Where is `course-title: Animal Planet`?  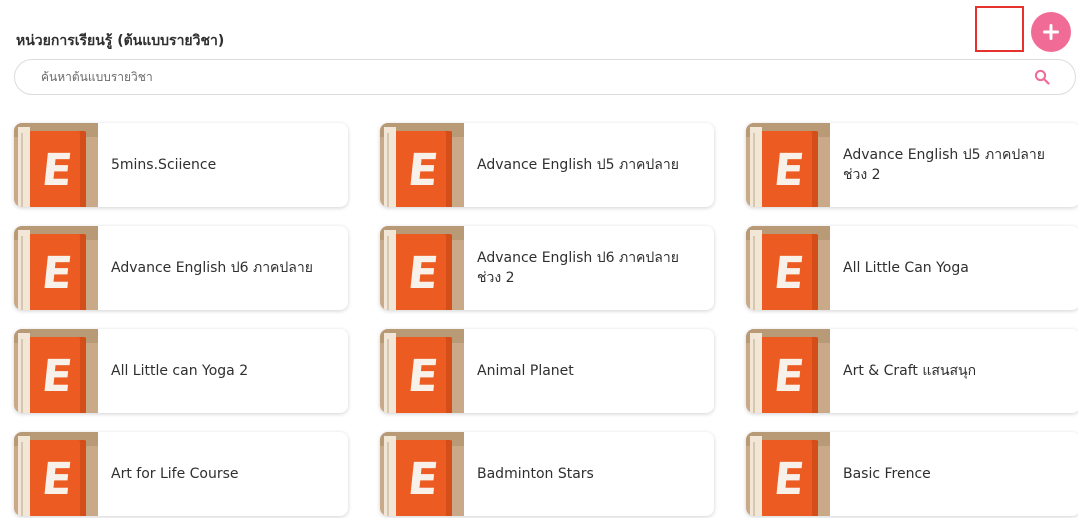 course-title: Animal Planet is located at coordinates (525, 371).